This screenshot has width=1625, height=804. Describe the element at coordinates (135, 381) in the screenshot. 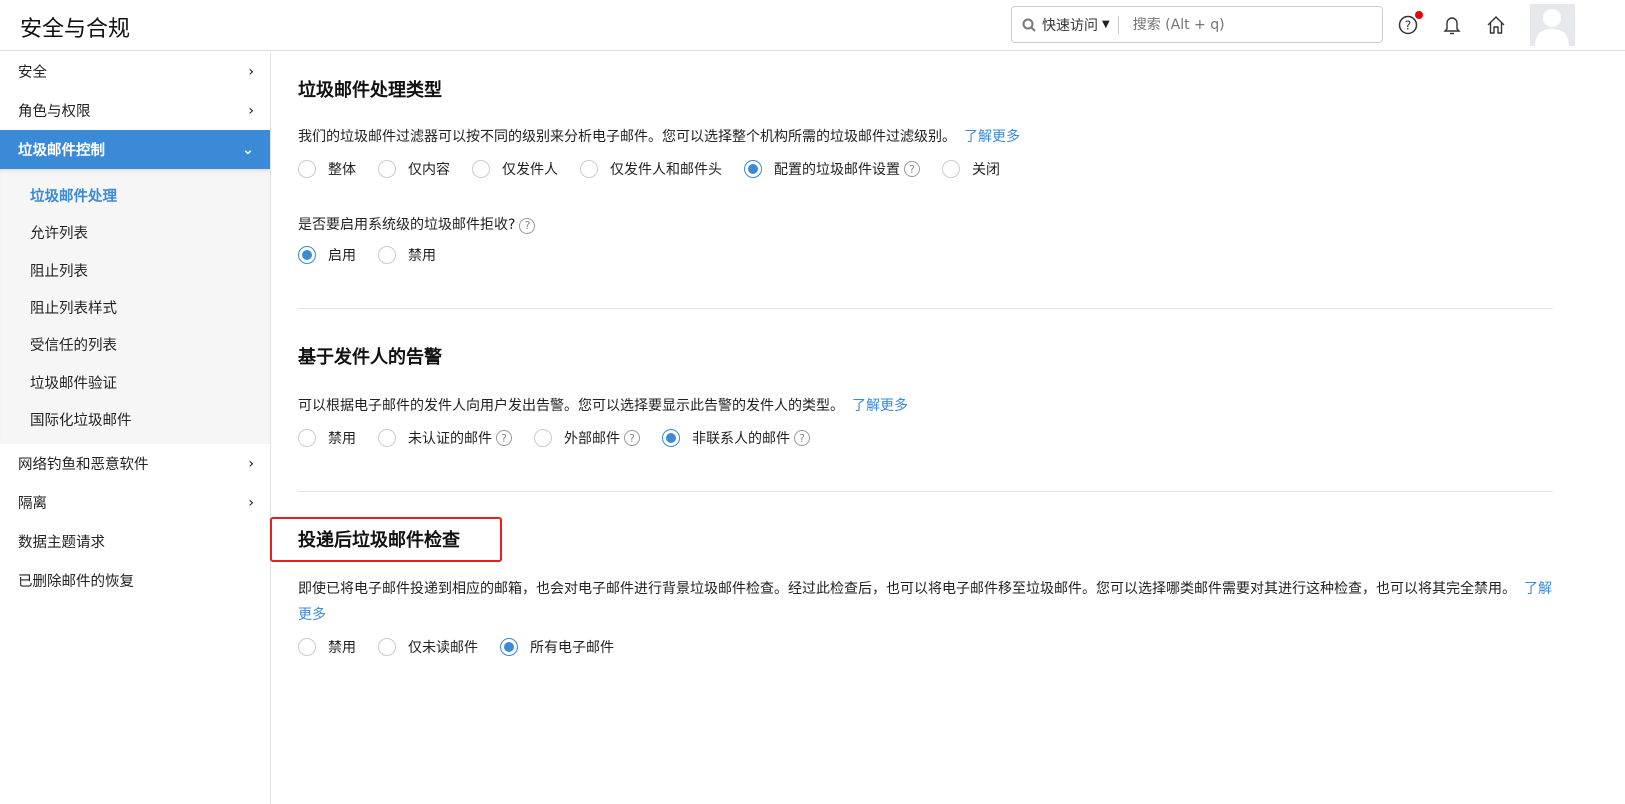

I see `subitem-spam-verification: 垃圾邮件验证` at that location.